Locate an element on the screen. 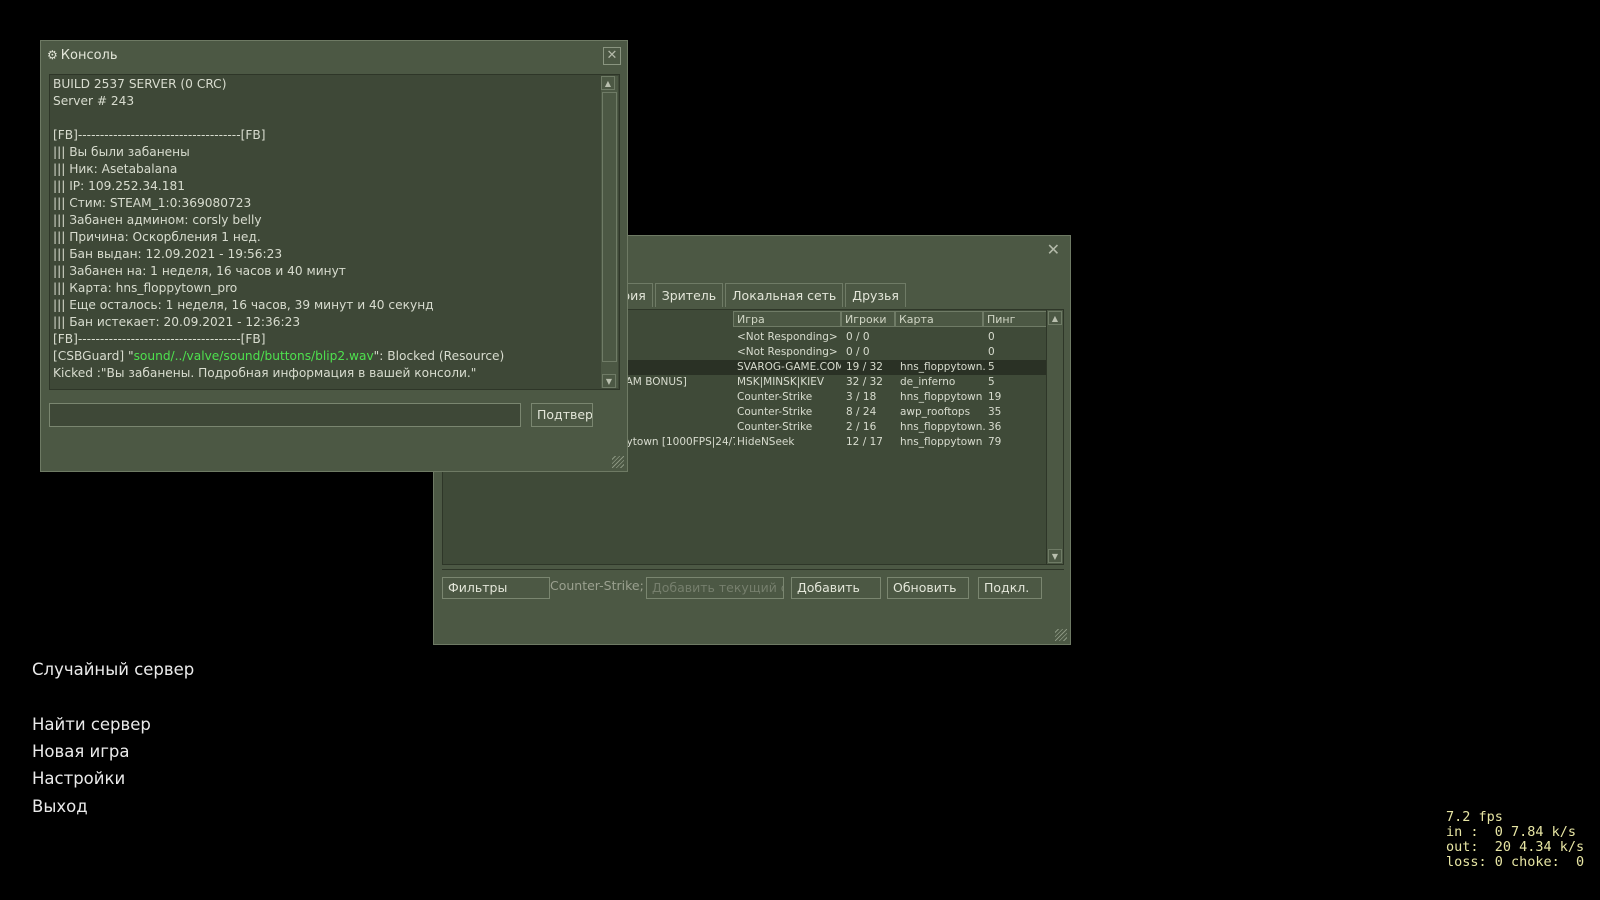 The width and height of the screenshot is (1600, 900). tab-lan: Локальная сеть is located at coordinates (784, 295).